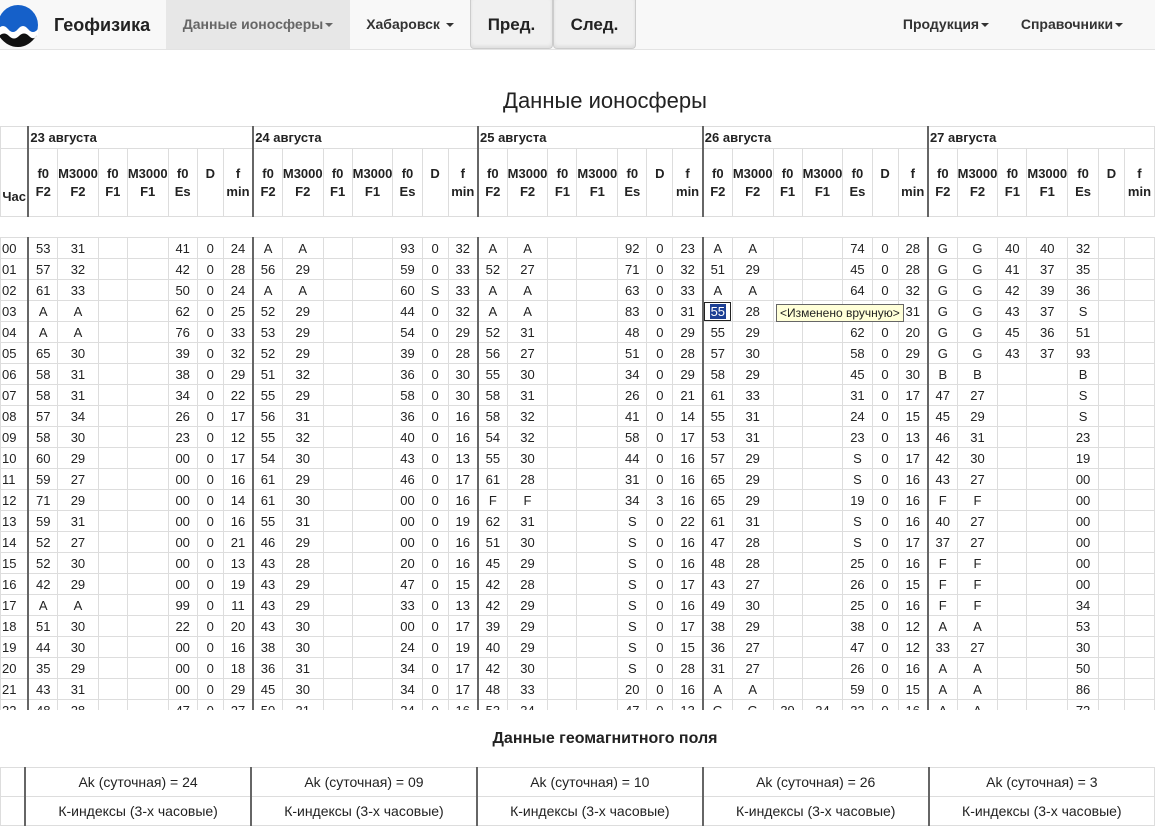 This screenshot has height=834, width=1155. Describe the element at coordinates (913, 290) in the screenshot. I see `data-cell: 32` at that location.